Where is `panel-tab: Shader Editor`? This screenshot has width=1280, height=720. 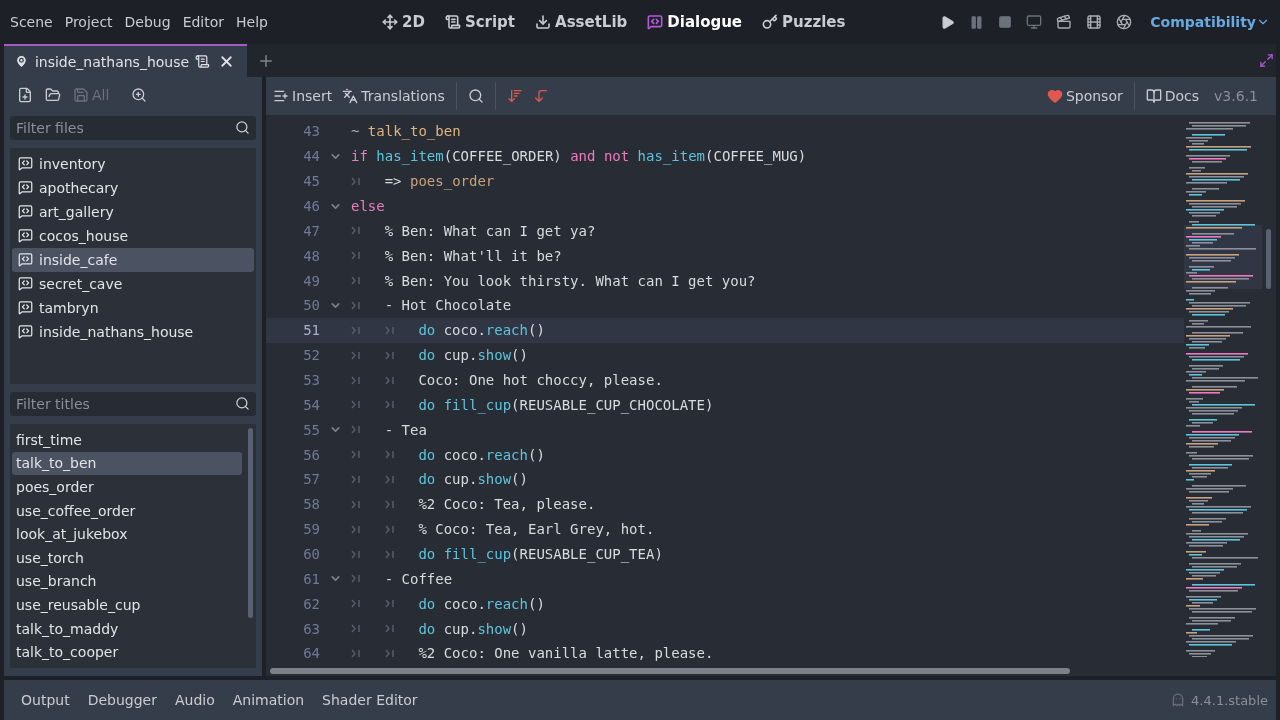
panel-tab: Shader Editor is located at coordinates (370, 700).